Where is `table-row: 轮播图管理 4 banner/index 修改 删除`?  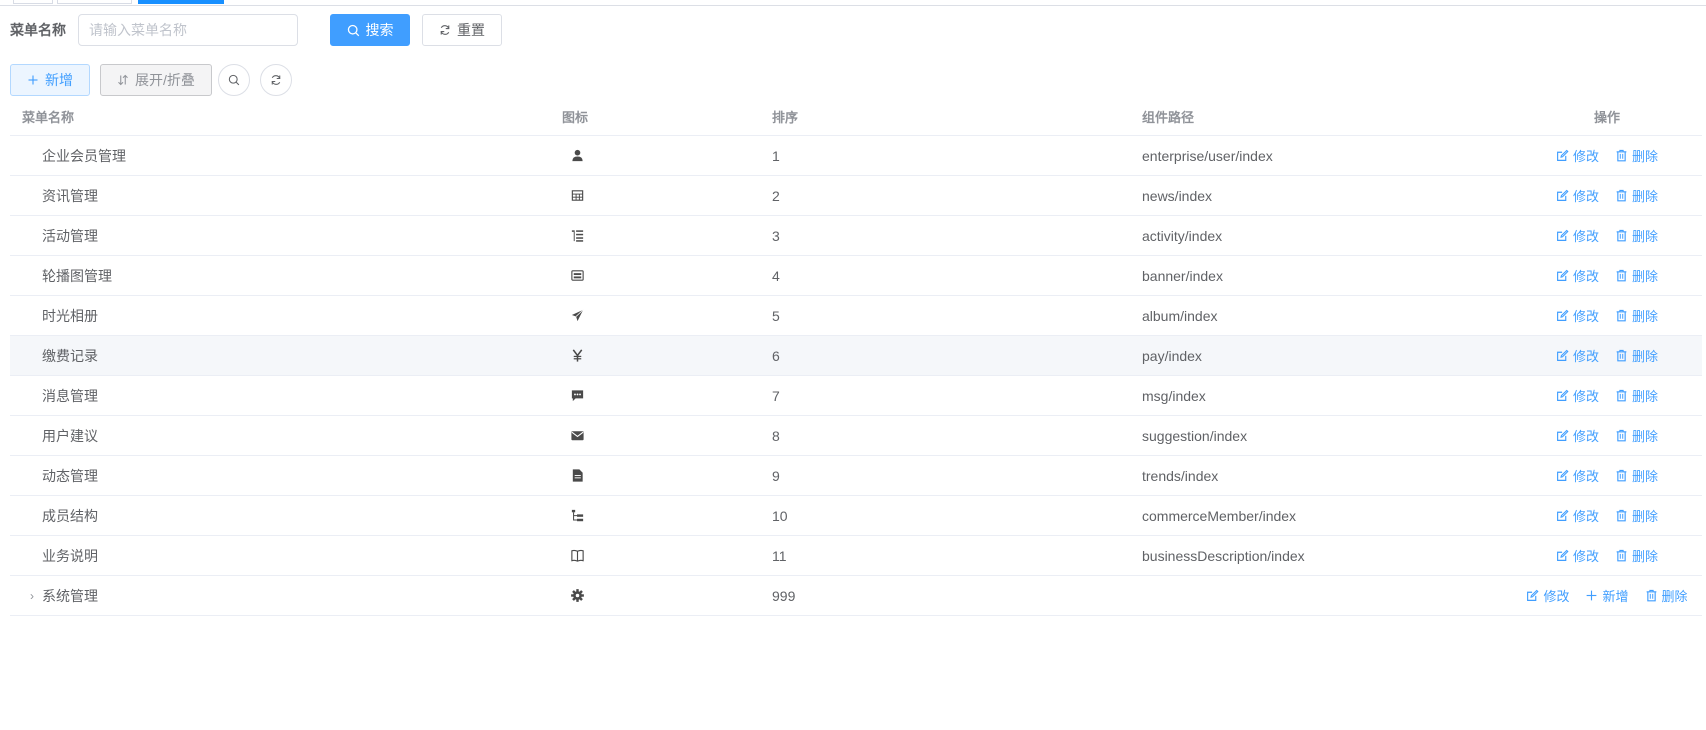
table-row: 轮播图管理 4 banner/index 修改 删除 is located at coordinates (856, 276).